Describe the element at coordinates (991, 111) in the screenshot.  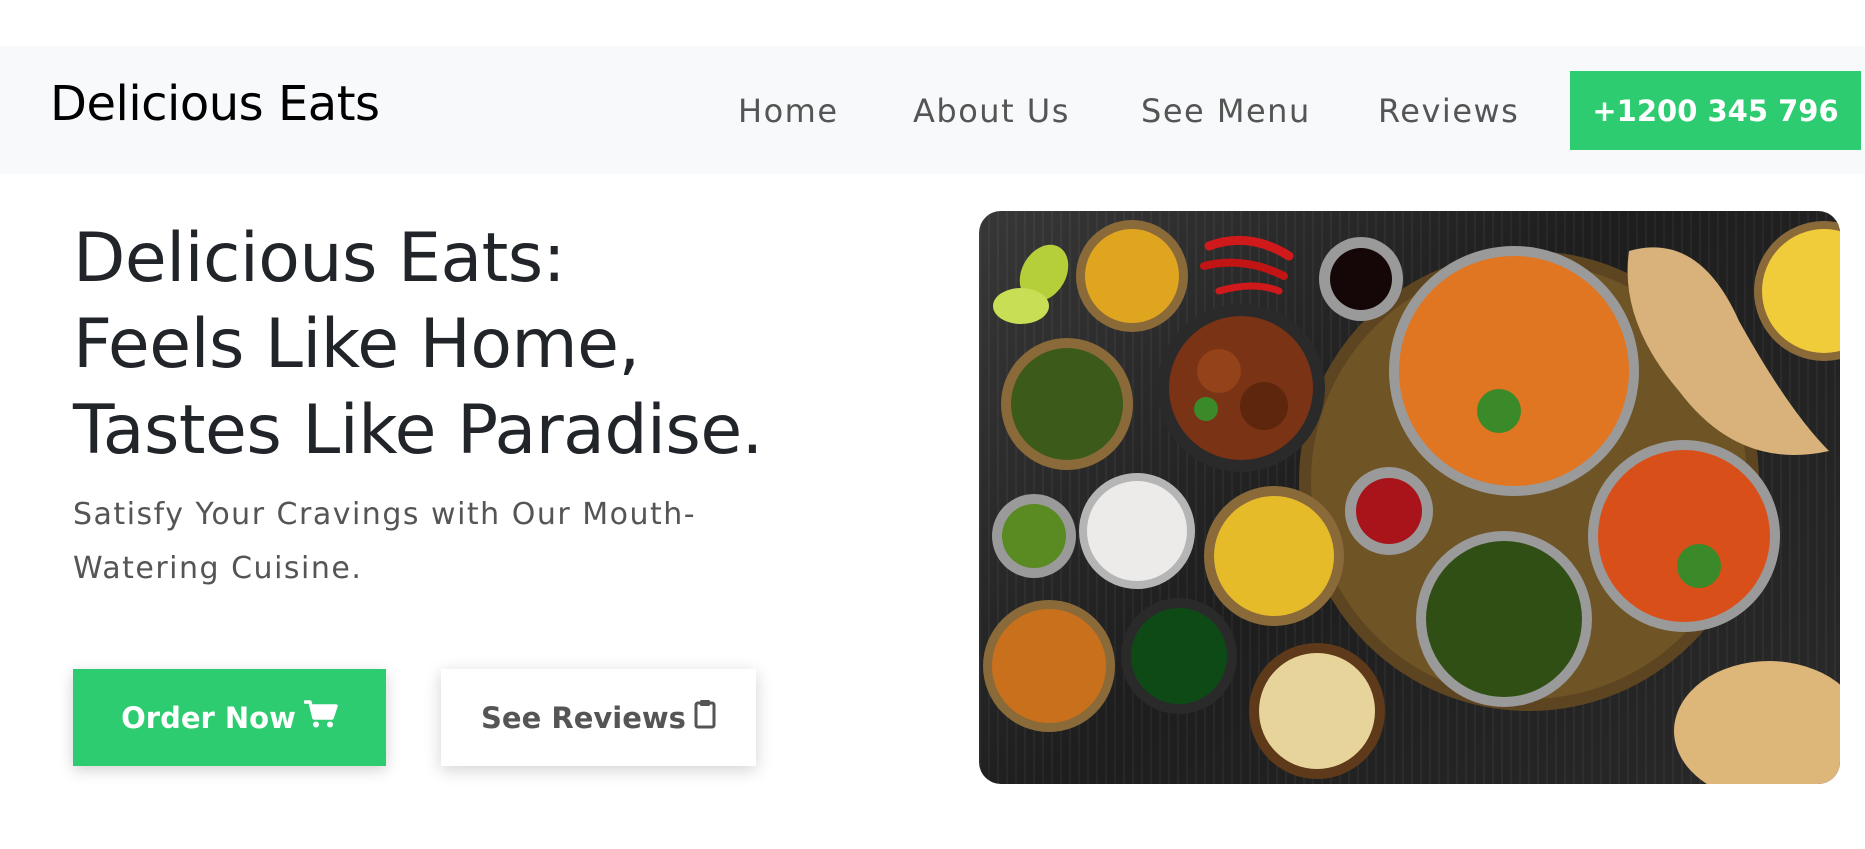
I see `nav-link-about-us: About Us` at that location.